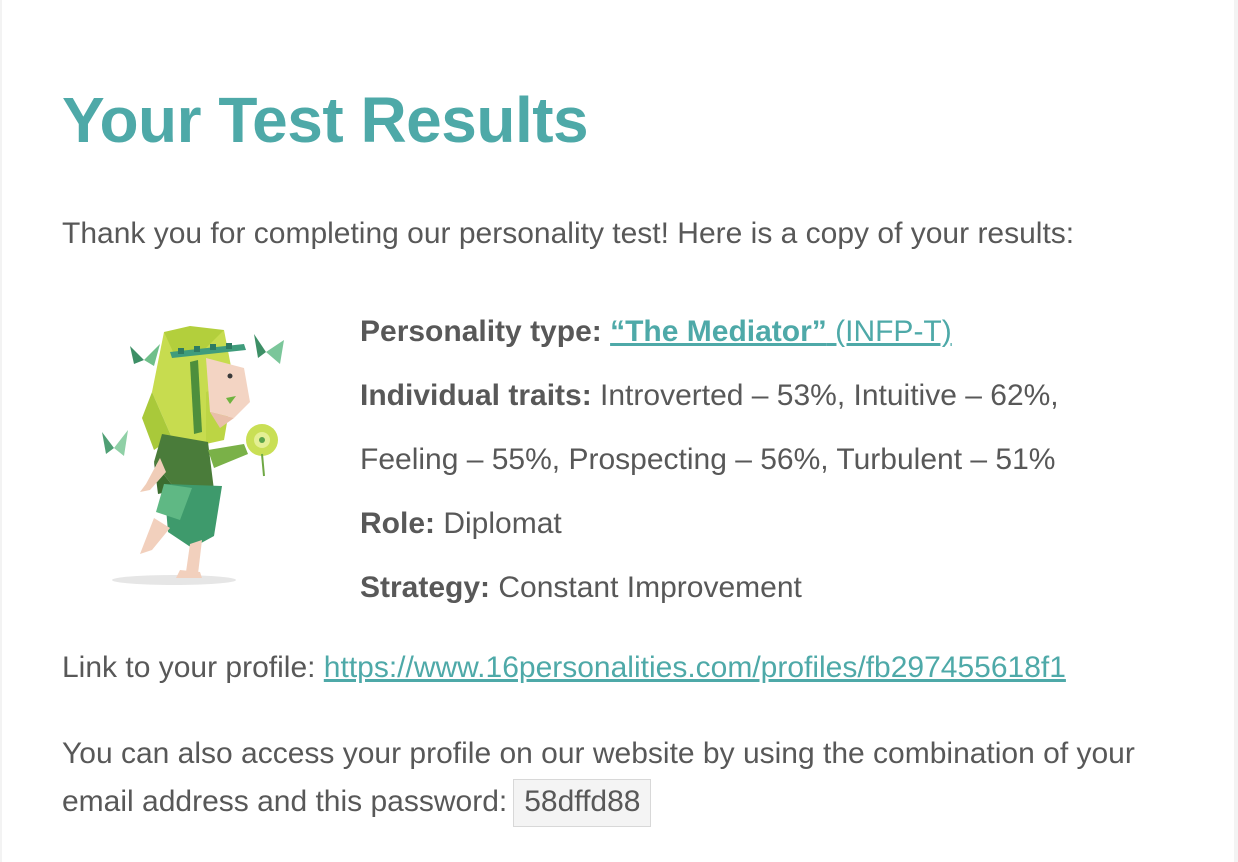  Describe the element at coordinates (193, 667) in the screenshot. I see `profile-link-label: Link to your profile:` at that location.